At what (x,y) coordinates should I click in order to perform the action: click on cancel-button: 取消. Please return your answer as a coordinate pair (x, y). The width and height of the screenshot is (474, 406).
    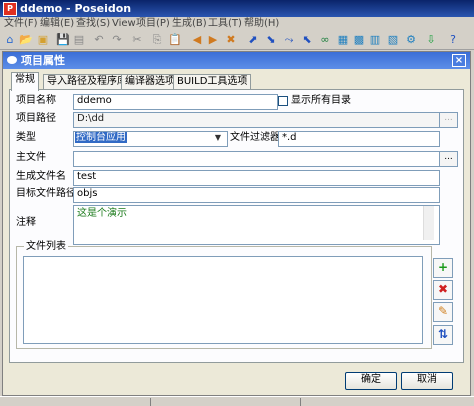
    Looking at the image, I should click on (427, 381).